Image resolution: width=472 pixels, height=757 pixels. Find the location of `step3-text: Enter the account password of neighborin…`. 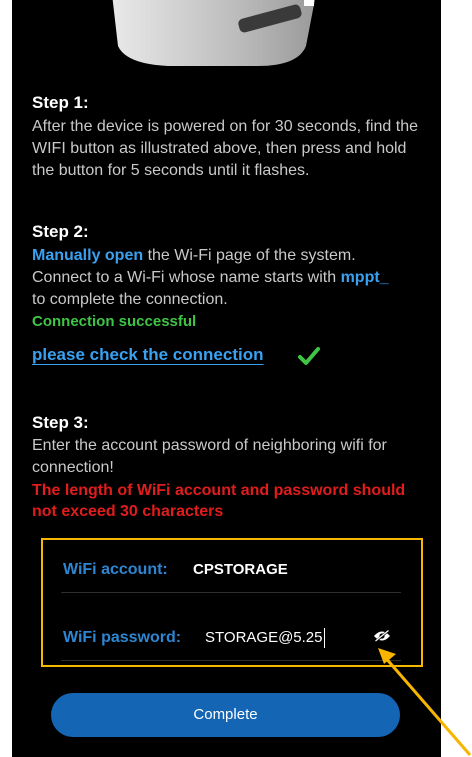

step3-text: Enter the account password of neighborin… is located at coordinates (209, 456).